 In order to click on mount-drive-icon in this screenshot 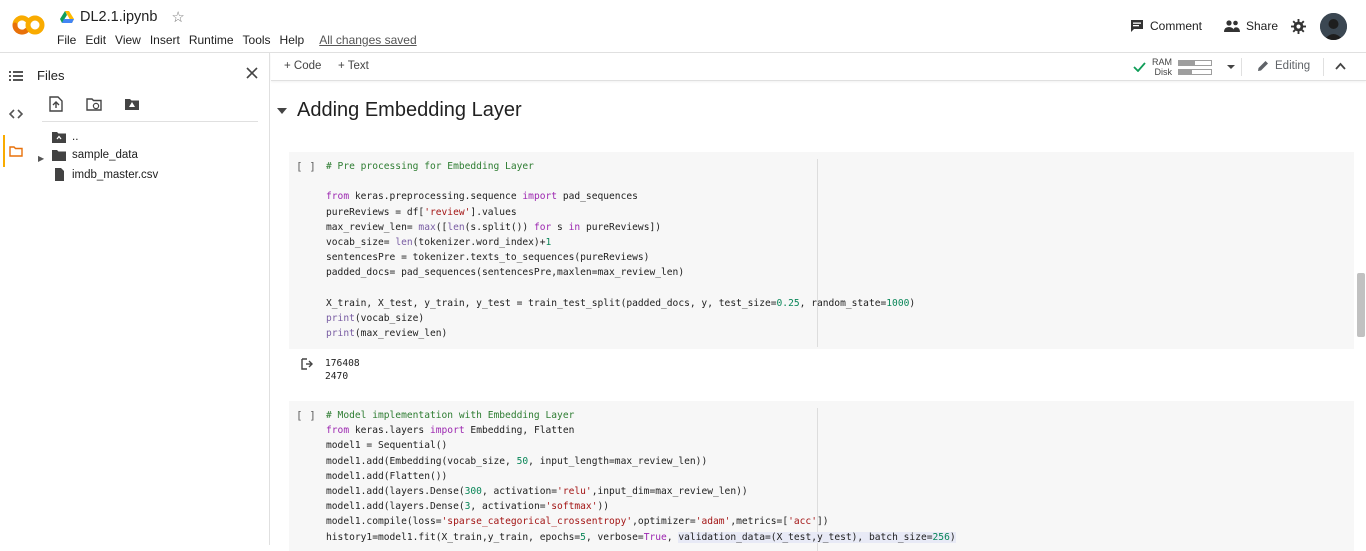, I will do `click(132, 104)`.